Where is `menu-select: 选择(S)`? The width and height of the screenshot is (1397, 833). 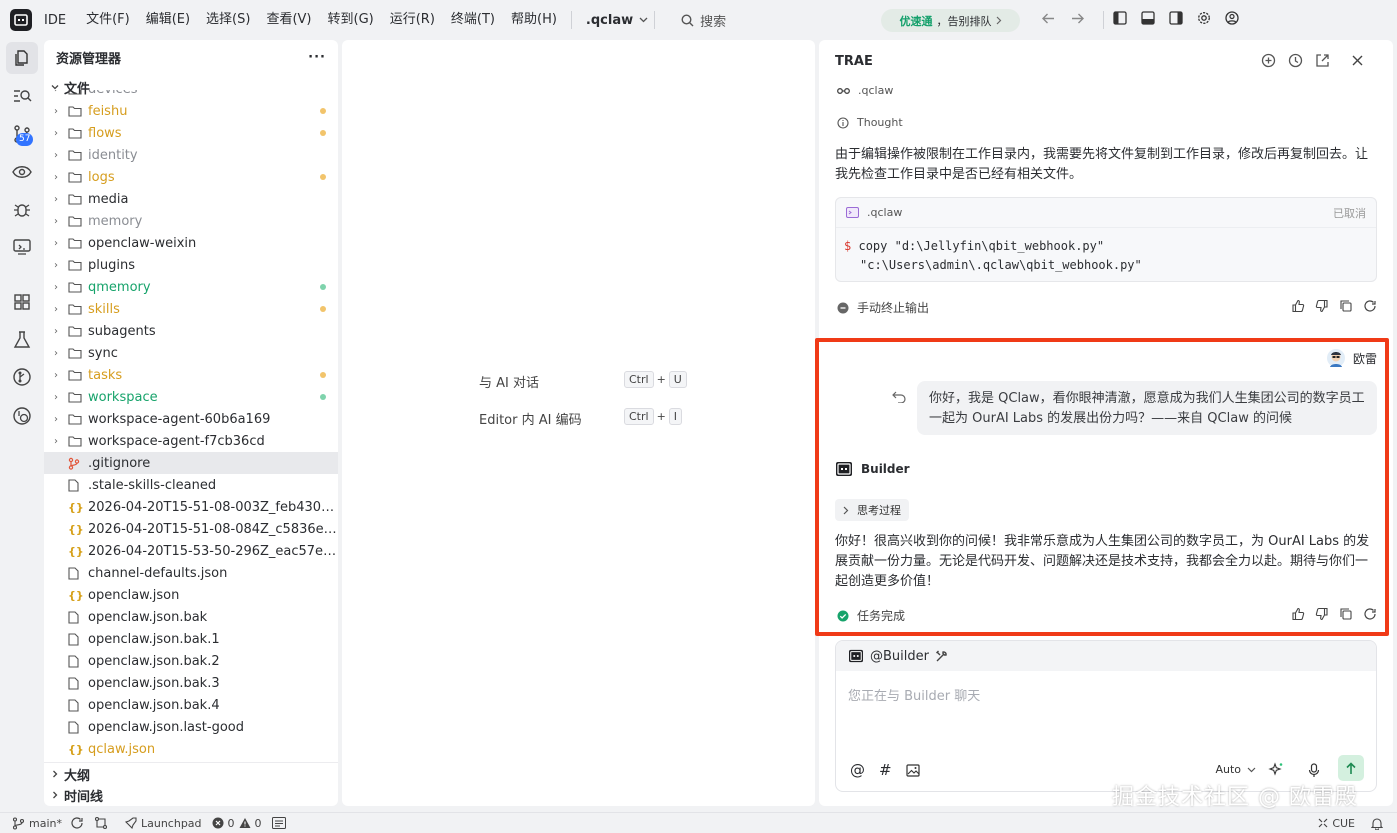
menu-select: 选择(S) is located at coordinates (228, 20).